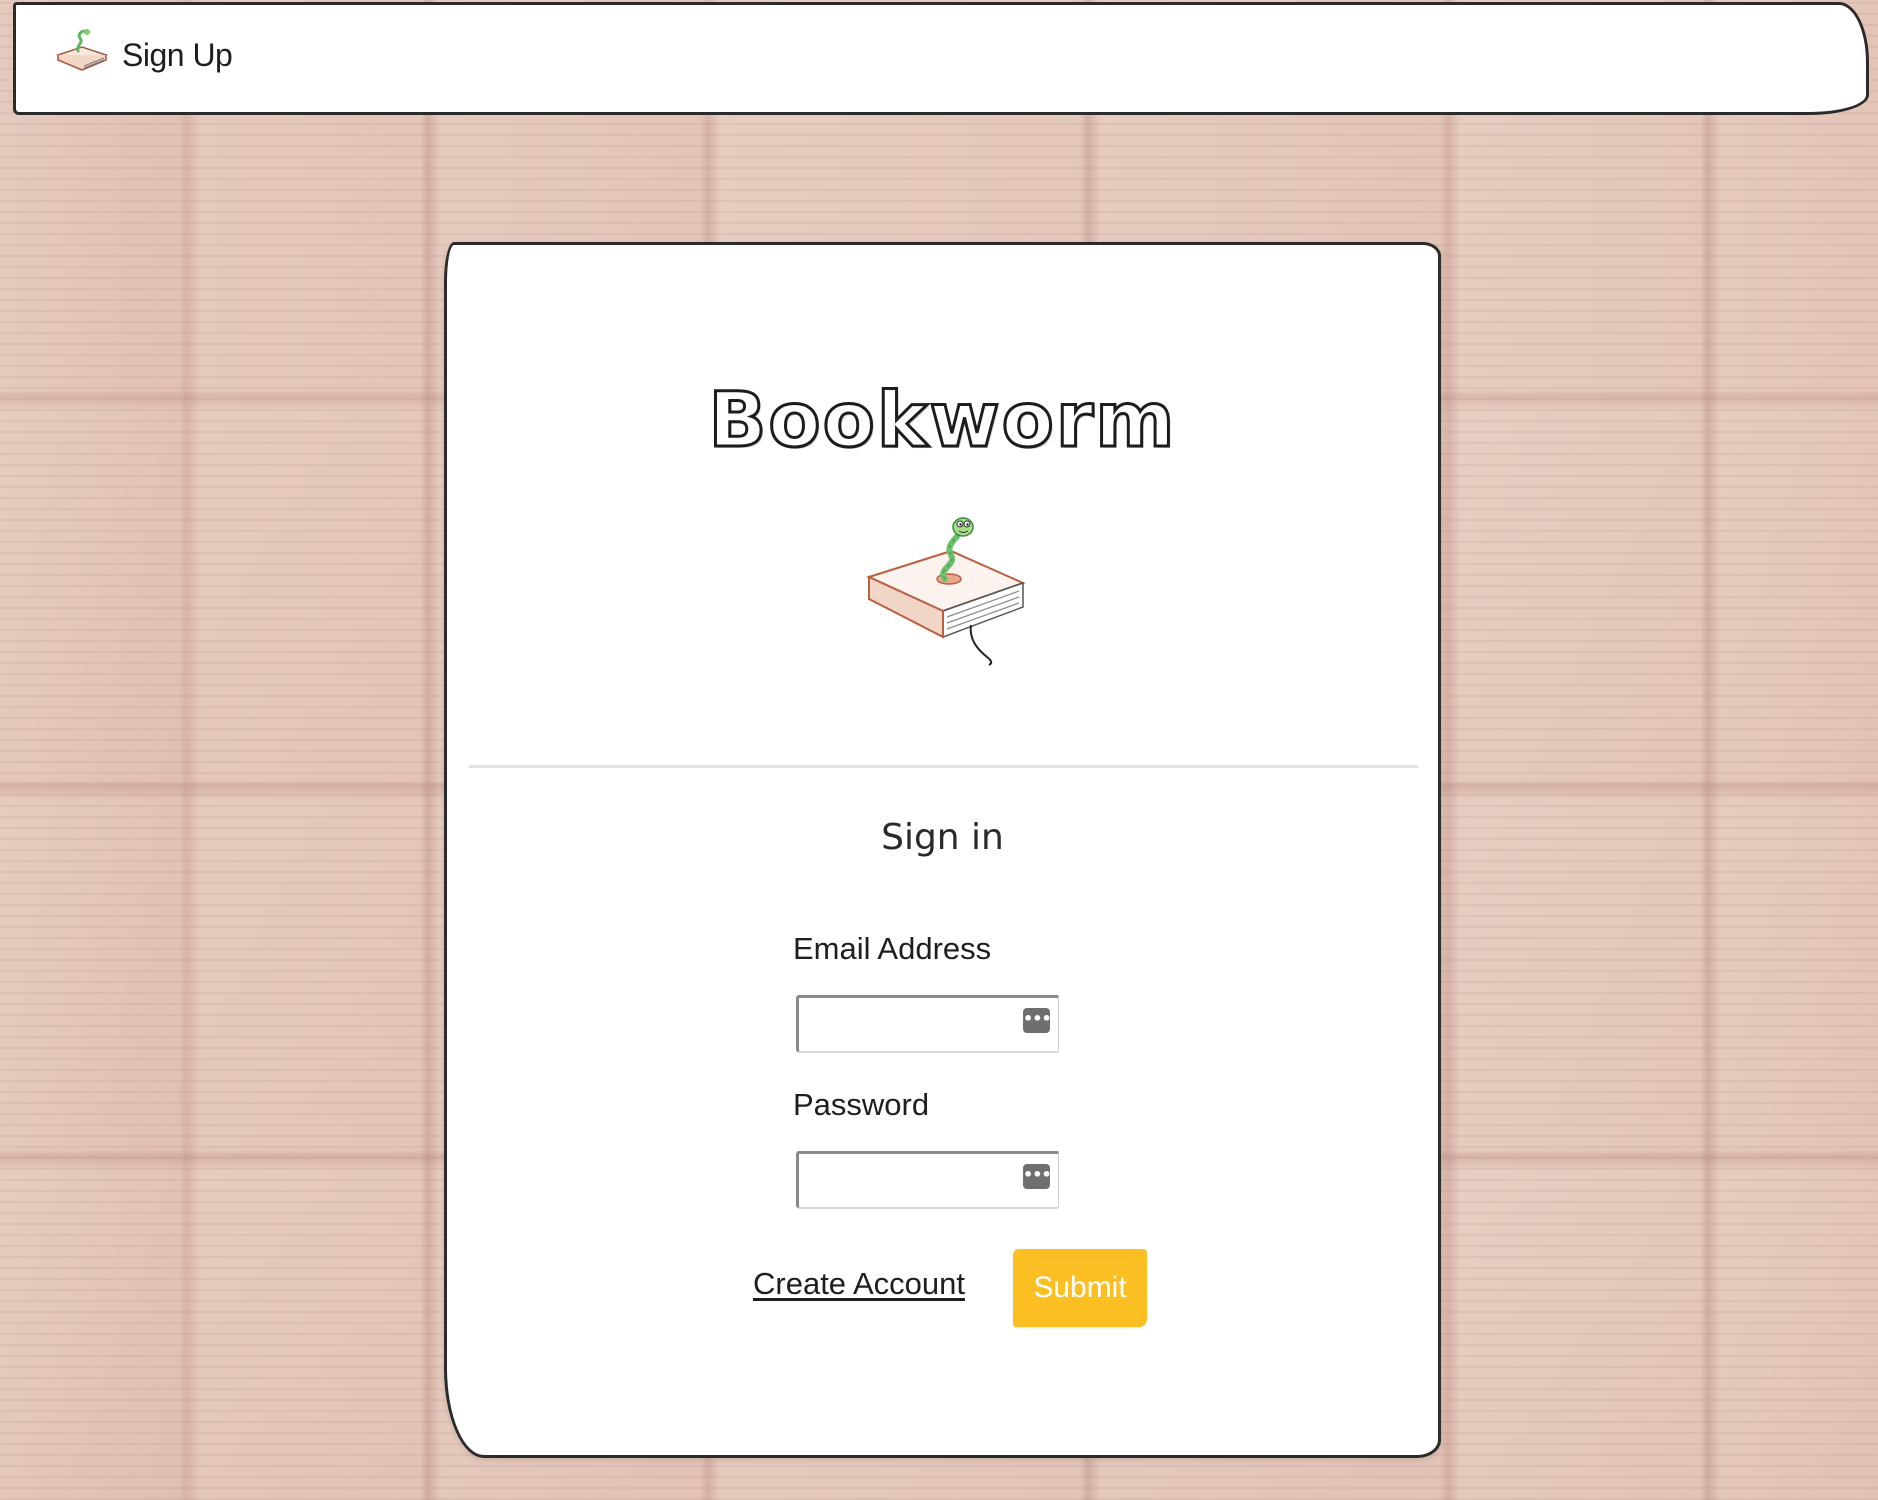 Image resolution: width=1878 pixels, height=1500 pixels. I want to click on sign-in-heading: Sign in, so click(942, 837).